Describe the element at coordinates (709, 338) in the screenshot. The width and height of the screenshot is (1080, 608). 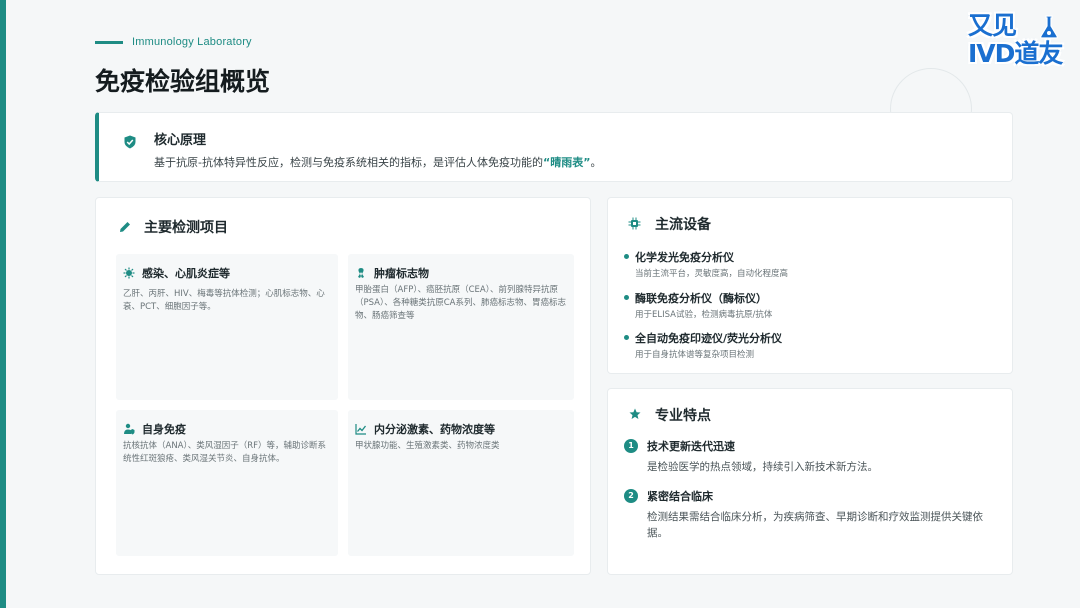
I see `equipment-name: 全自动免疫印迹仪/荧光分析仪` at that location.